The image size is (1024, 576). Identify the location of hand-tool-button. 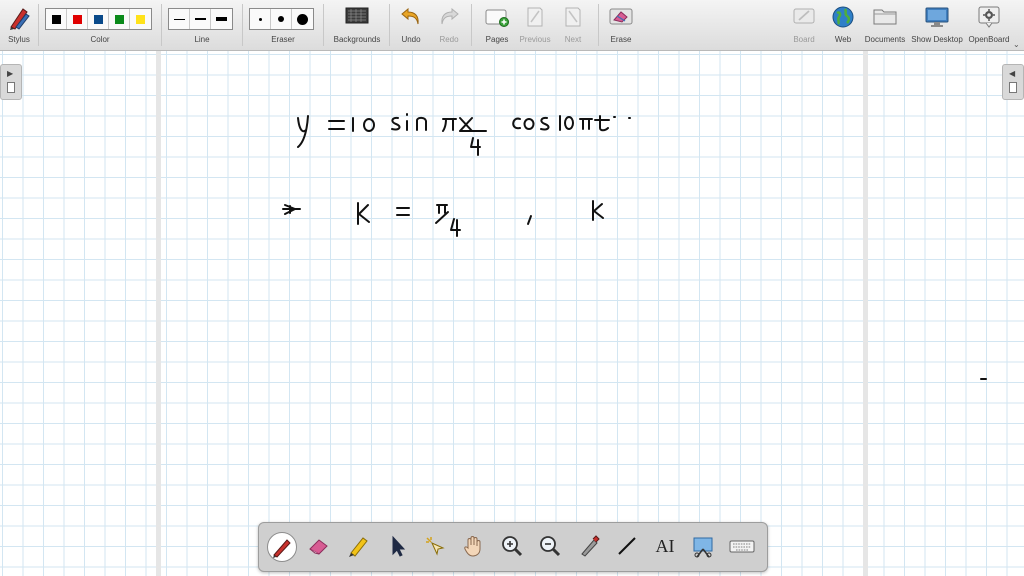
(473, 546).